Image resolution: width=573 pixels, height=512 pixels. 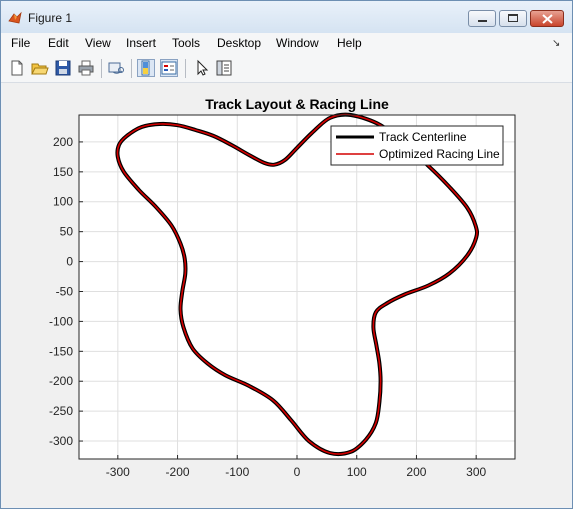 I want to click on close-icon, so click(x=547, y=19).